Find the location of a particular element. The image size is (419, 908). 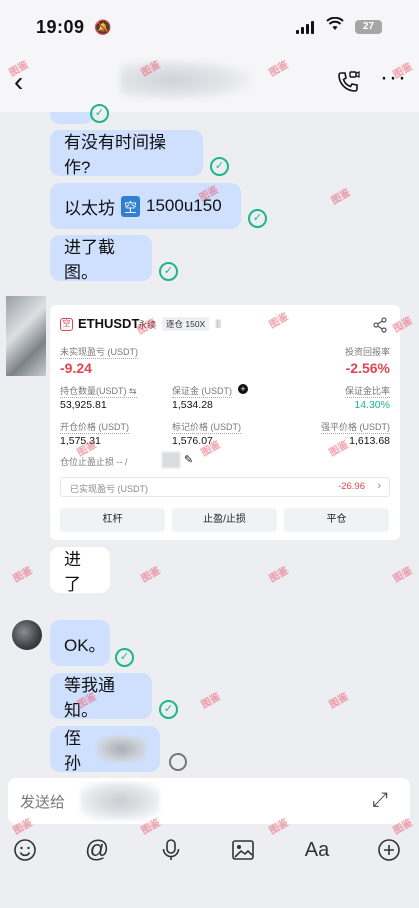

message-bubble: 有没有时间操作? is located at coordinates (126, 153).